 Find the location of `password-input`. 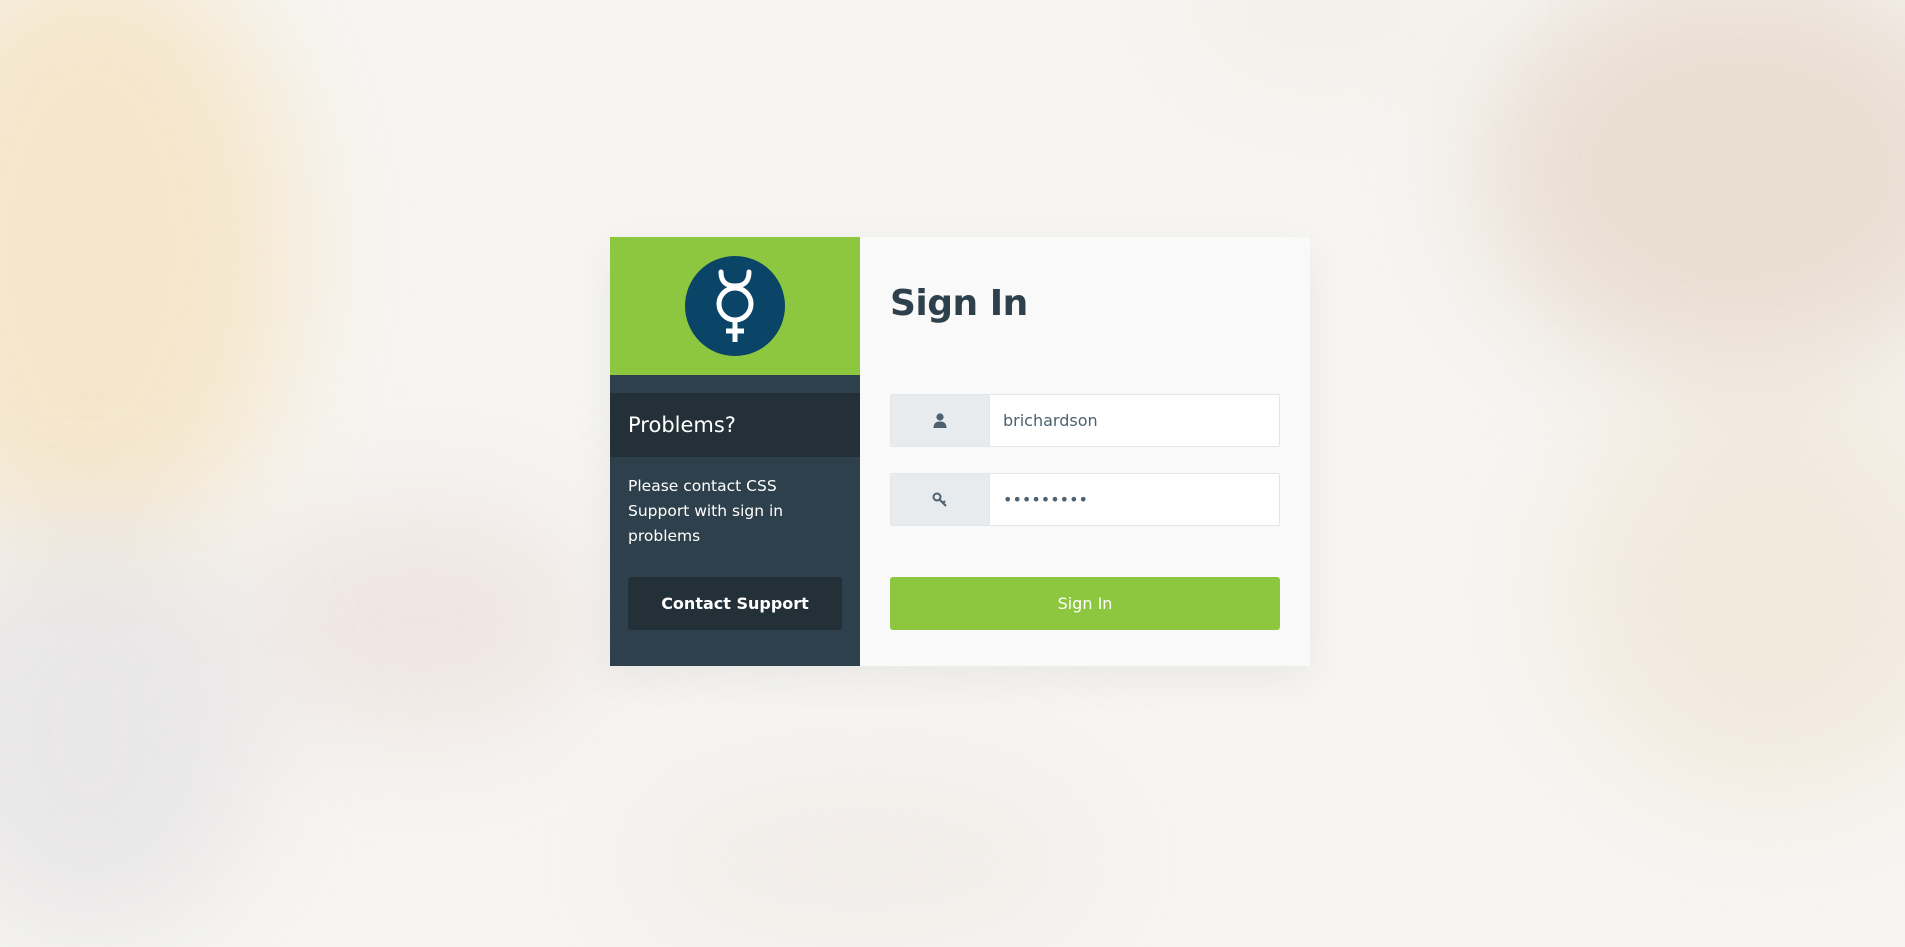

password-input is located at coordinates (1134, 499).